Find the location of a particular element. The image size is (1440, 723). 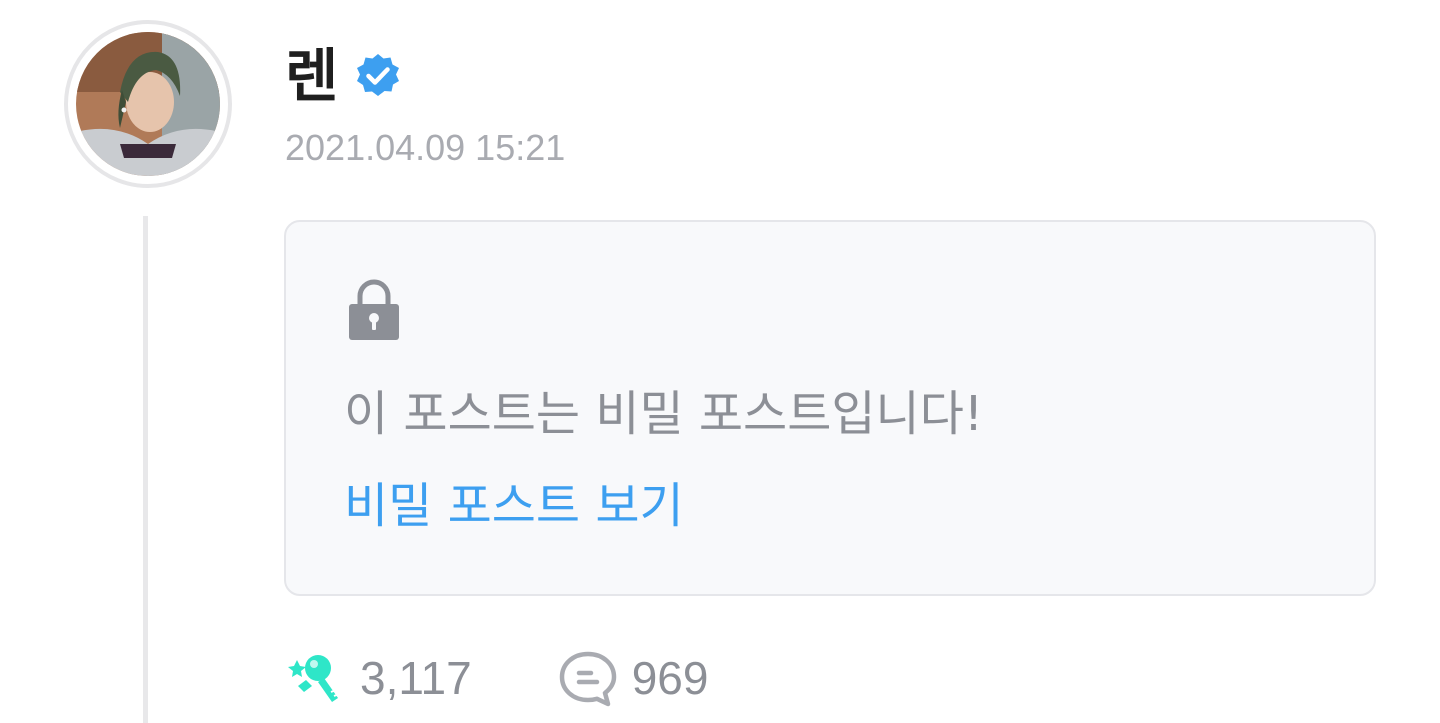

avatar is located at coordinates (148, 104).